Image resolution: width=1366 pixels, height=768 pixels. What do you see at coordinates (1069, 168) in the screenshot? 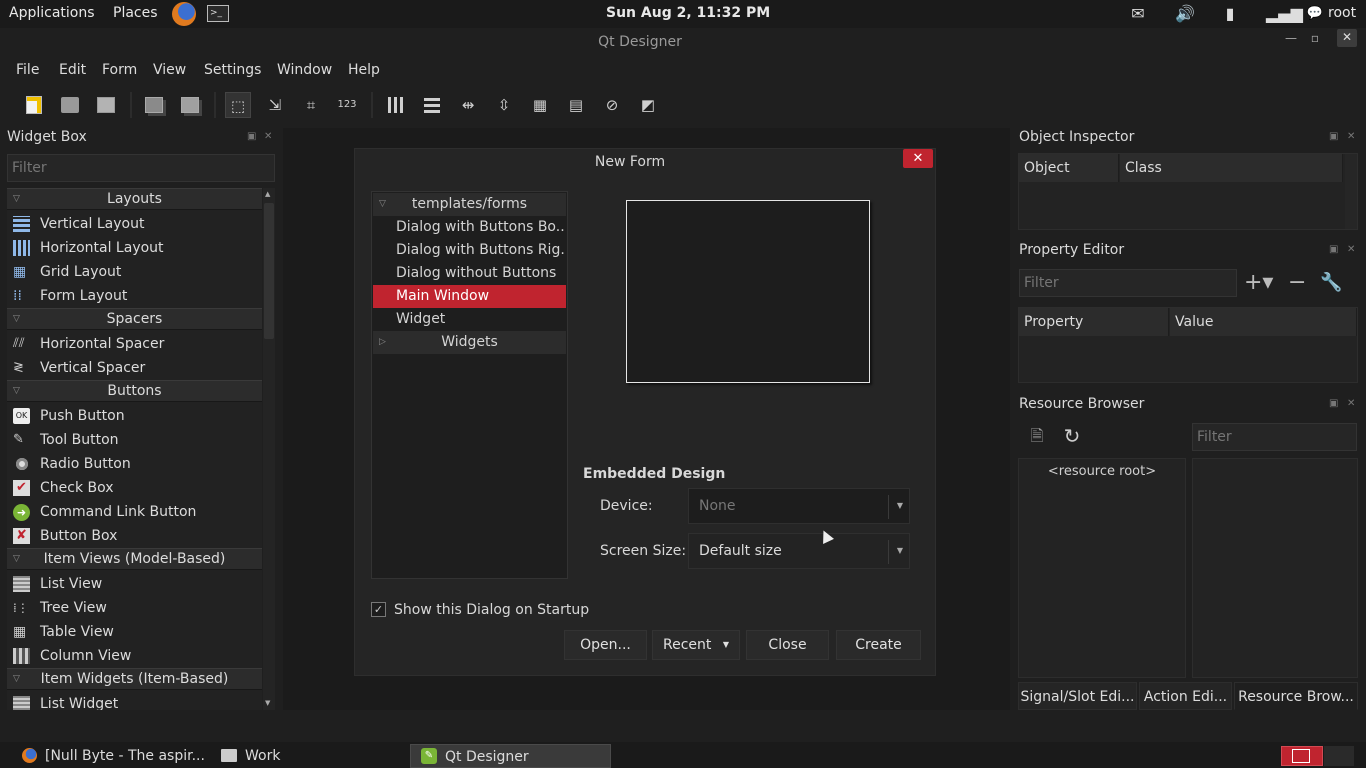
I see `object-column-header: Object` at bounding box center [1069, 168].